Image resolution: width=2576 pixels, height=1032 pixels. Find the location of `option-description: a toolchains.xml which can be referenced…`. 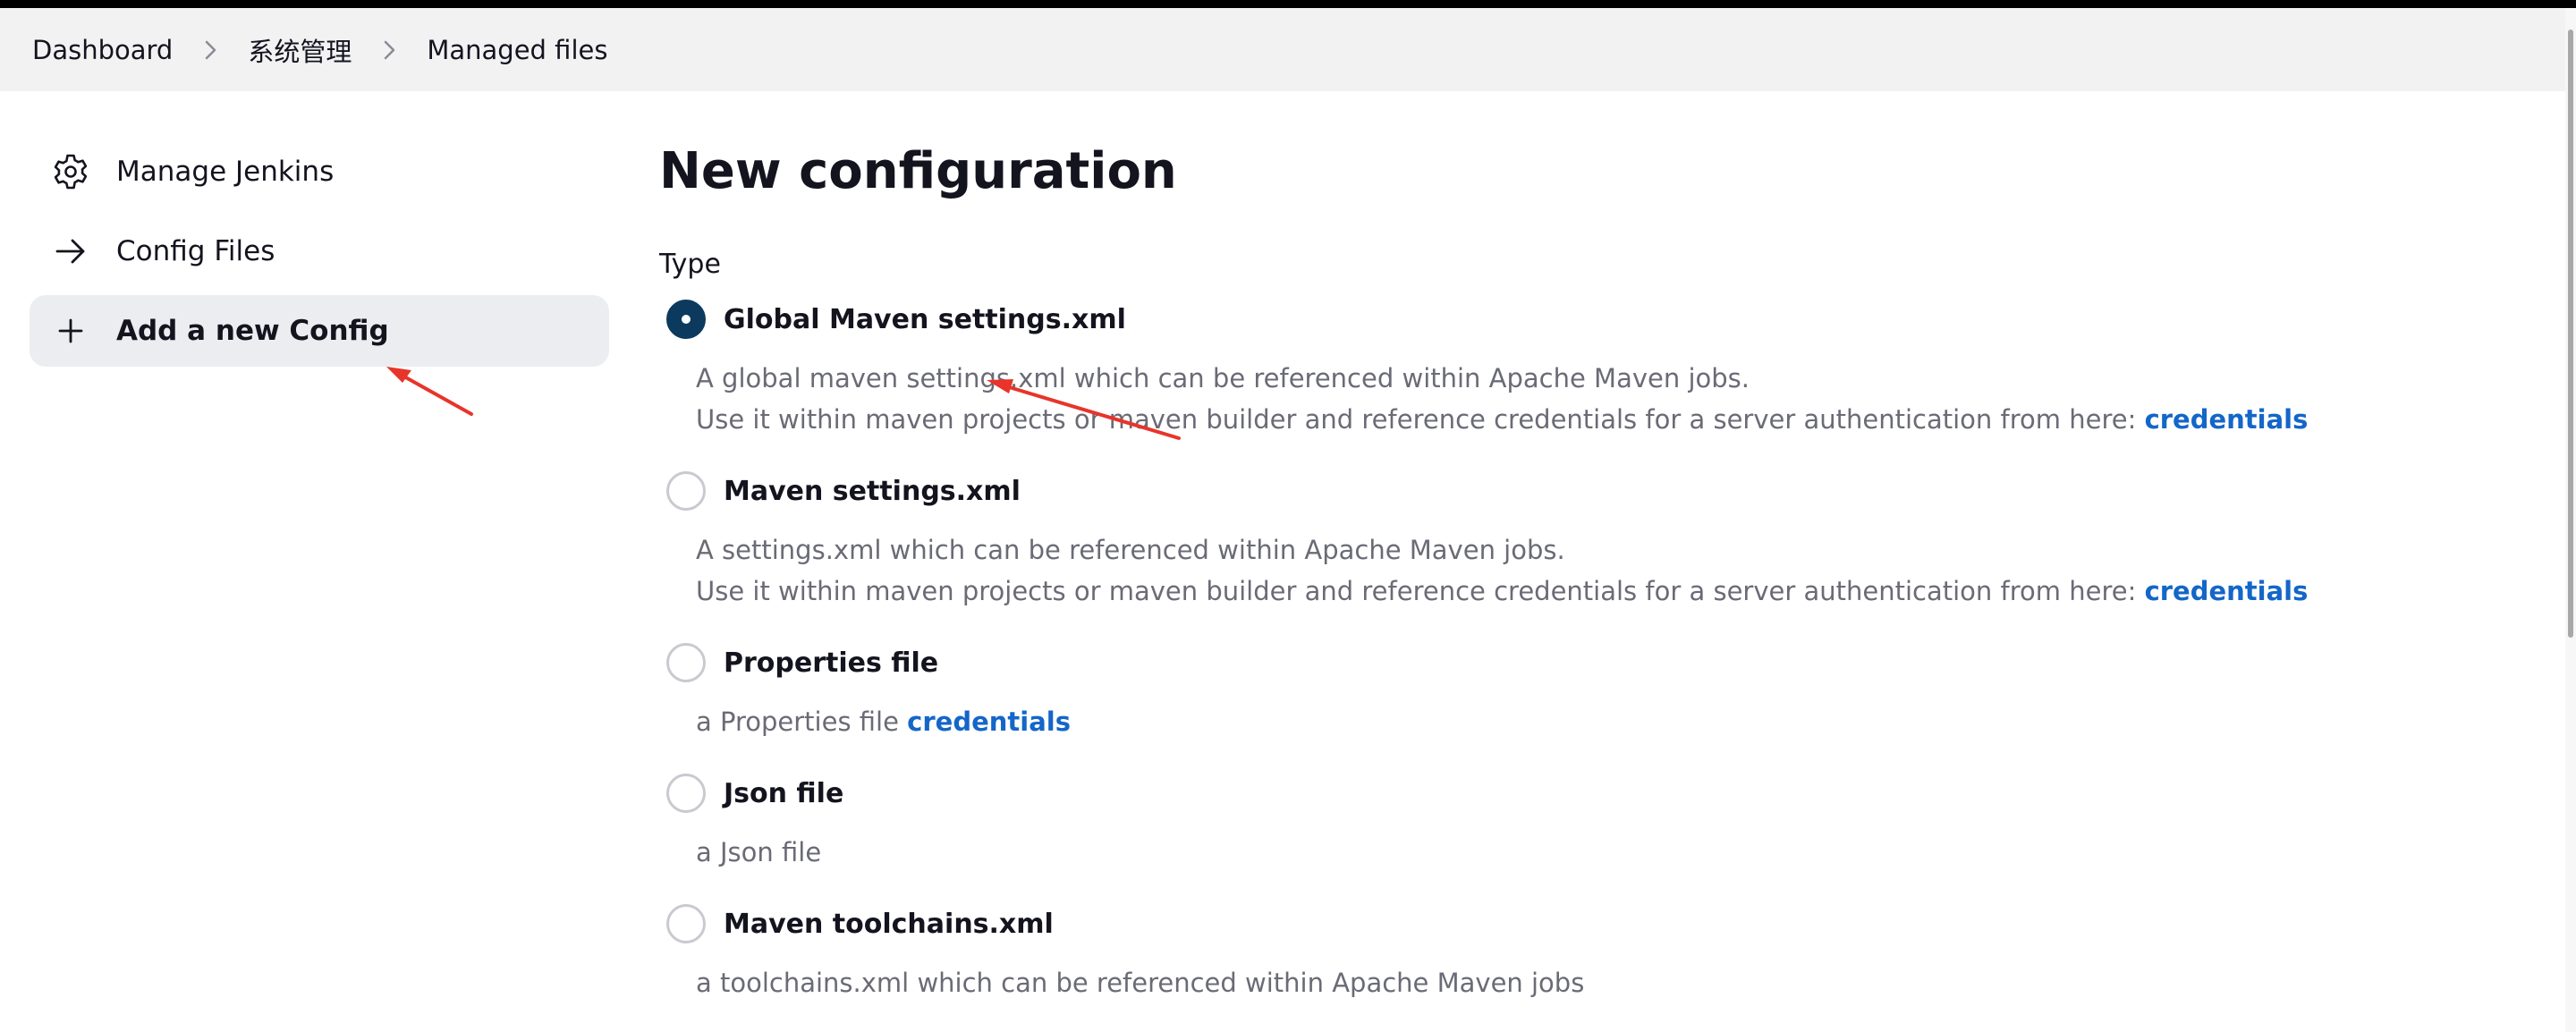

option-description: a toolchains.xml which can be referenced… is located at coordinates (1589, 982).